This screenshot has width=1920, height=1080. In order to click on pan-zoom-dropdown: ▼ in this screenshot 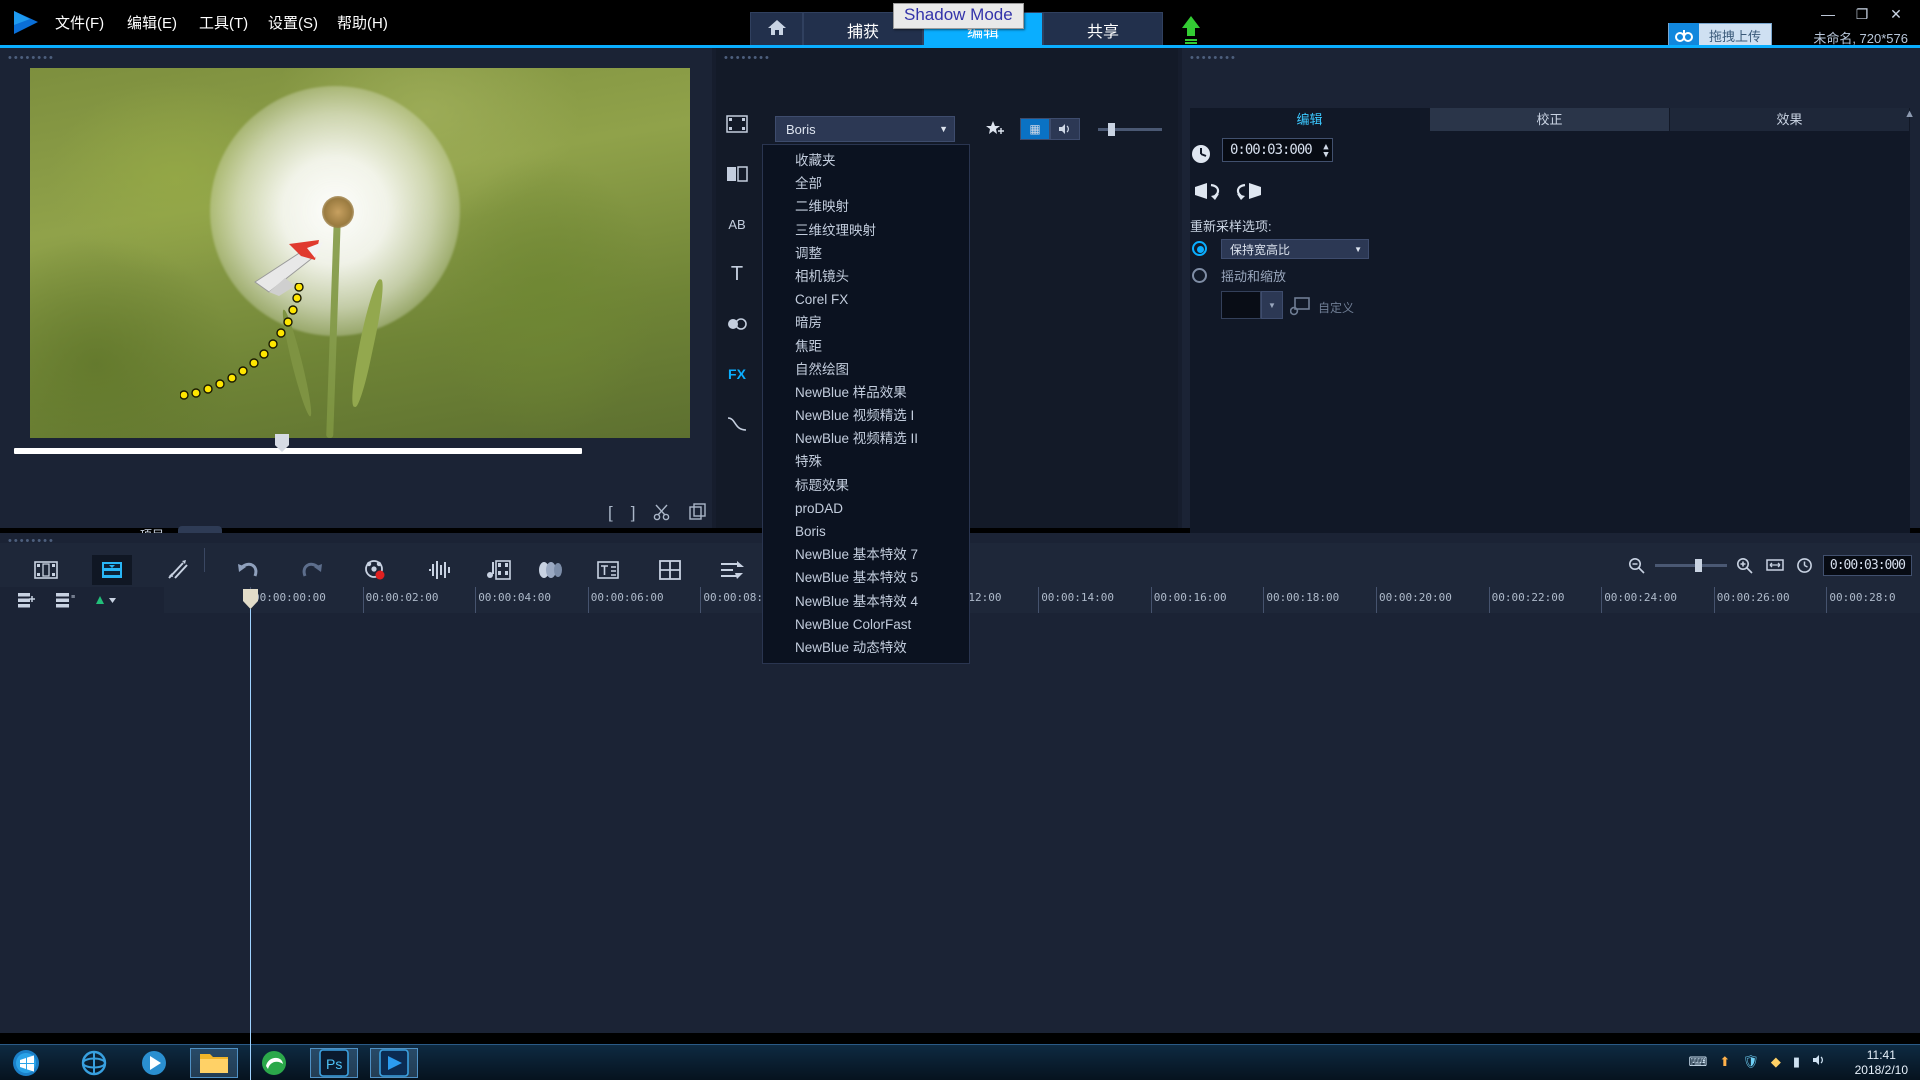, I will do `click(1272, 305)`.